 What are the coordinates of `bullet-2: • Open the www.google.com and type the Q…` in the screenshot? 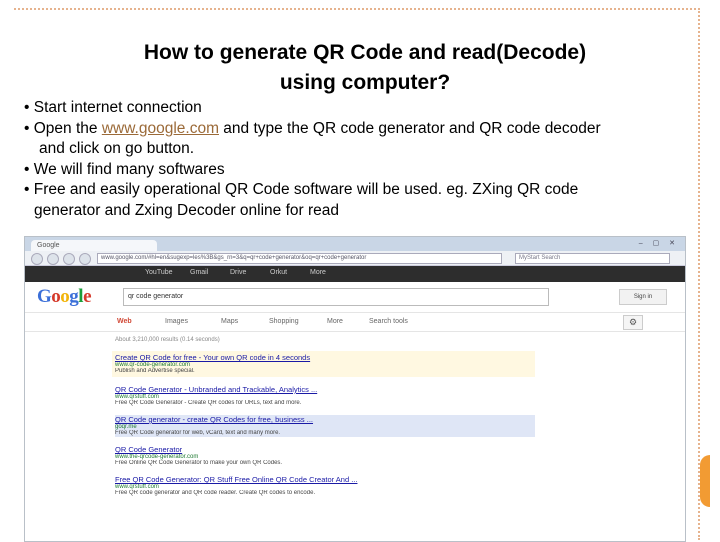 It's located at (369, 129).